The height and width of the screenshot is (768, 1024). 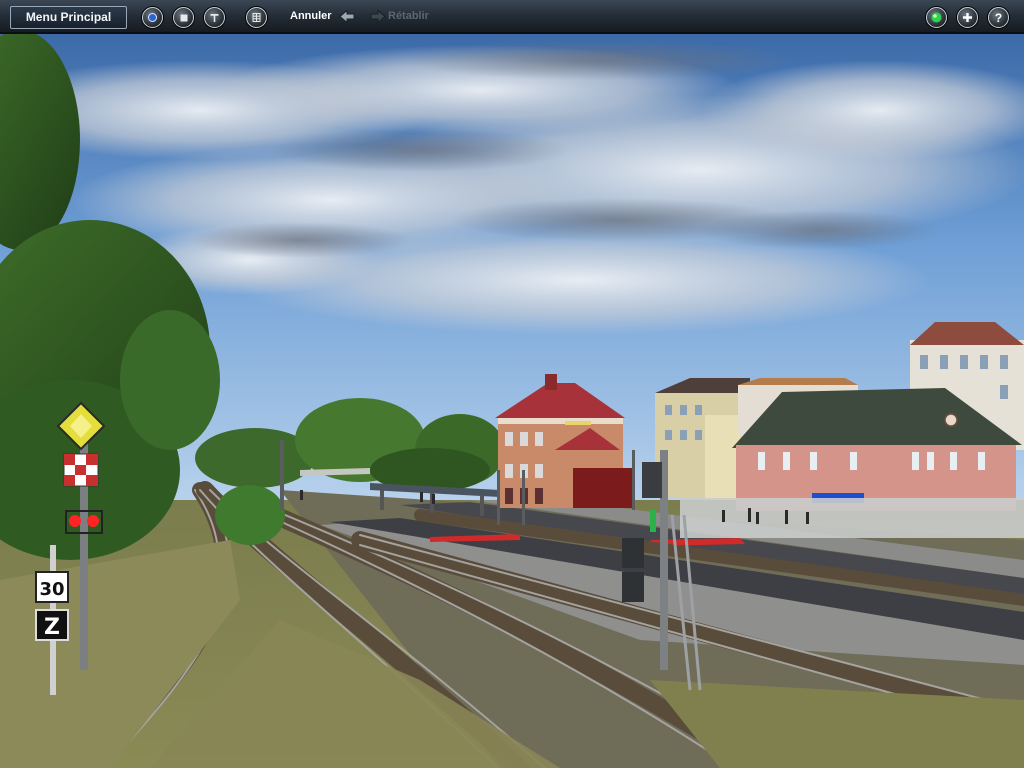 I want to click on tools-icon, so click(x=214, y=17).